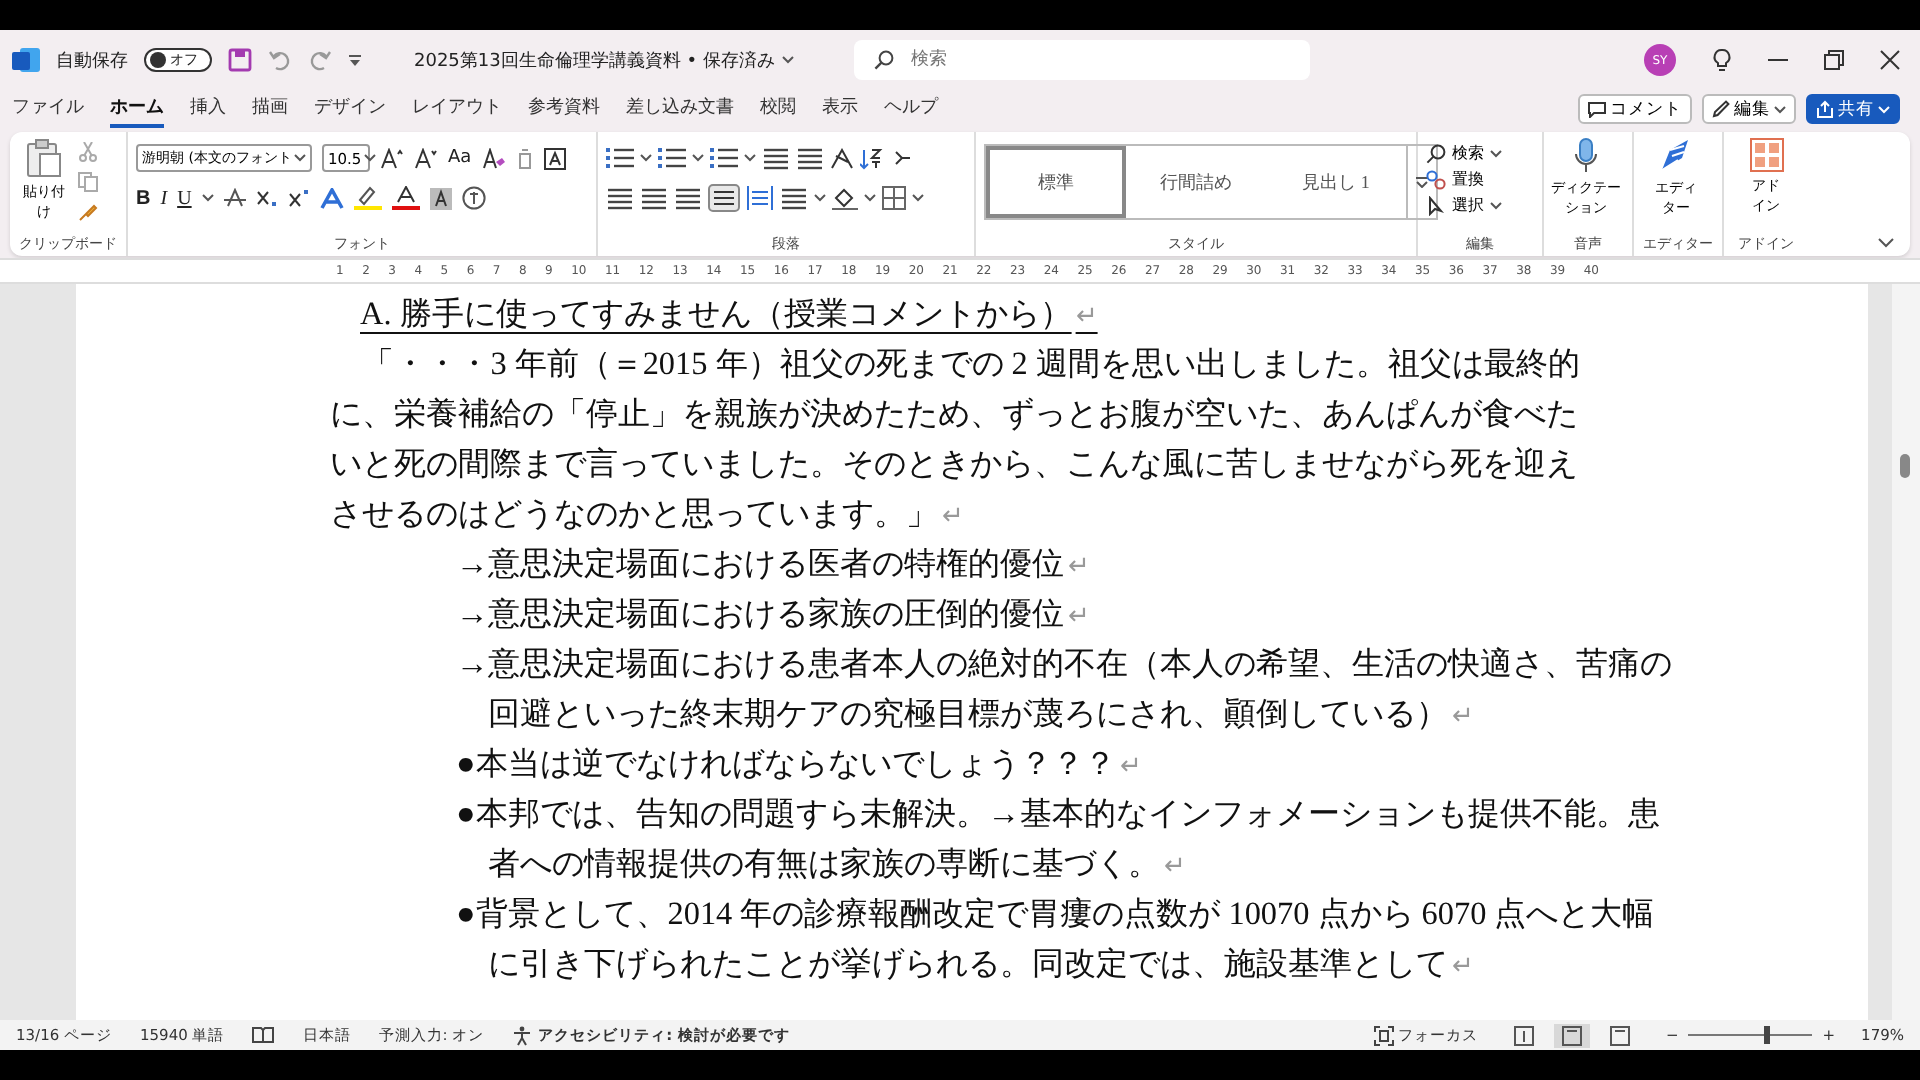 This screenshot has height=1080, width=1920. What do you see at coordinates (760, 198) in the screenshot?
I see `distribute-icon` at bounding box center [760, 198].